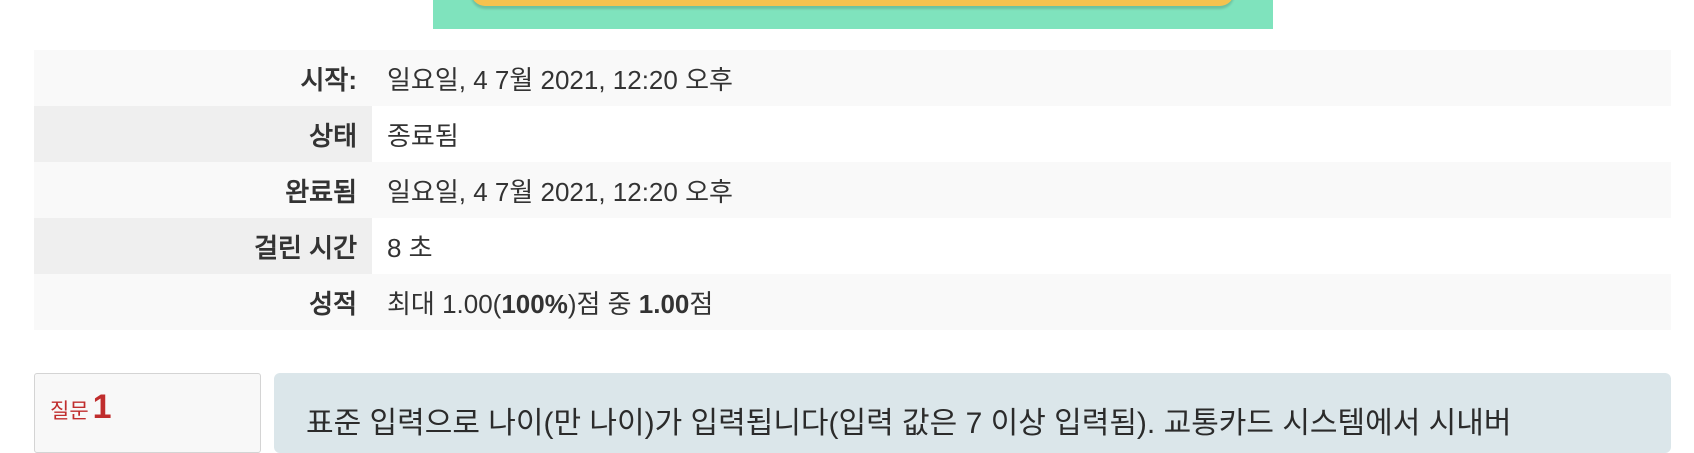 This screenshot has width=1694, height=453. Describe the element at coordinates (333, 303) in the screenshot. I see `grade-label: 성적` at that location.